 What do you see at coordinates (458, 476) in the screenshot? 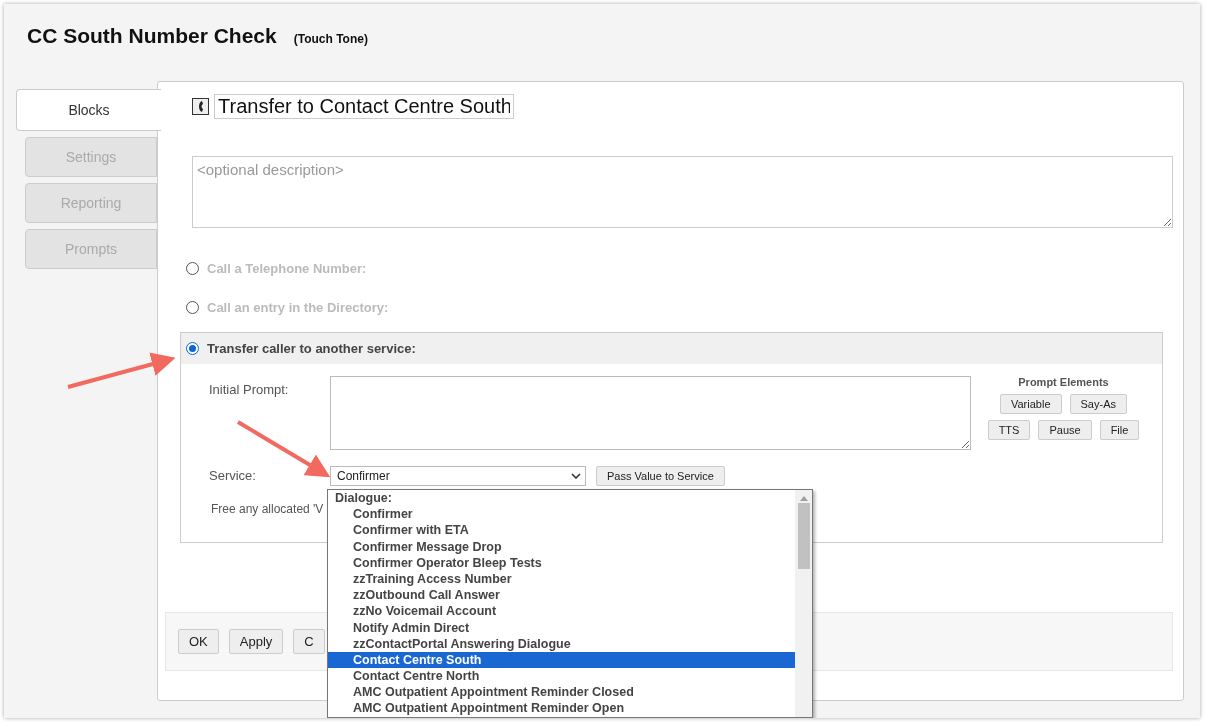
I see `service-select: Confirmer` at bounding box center [458, 476].